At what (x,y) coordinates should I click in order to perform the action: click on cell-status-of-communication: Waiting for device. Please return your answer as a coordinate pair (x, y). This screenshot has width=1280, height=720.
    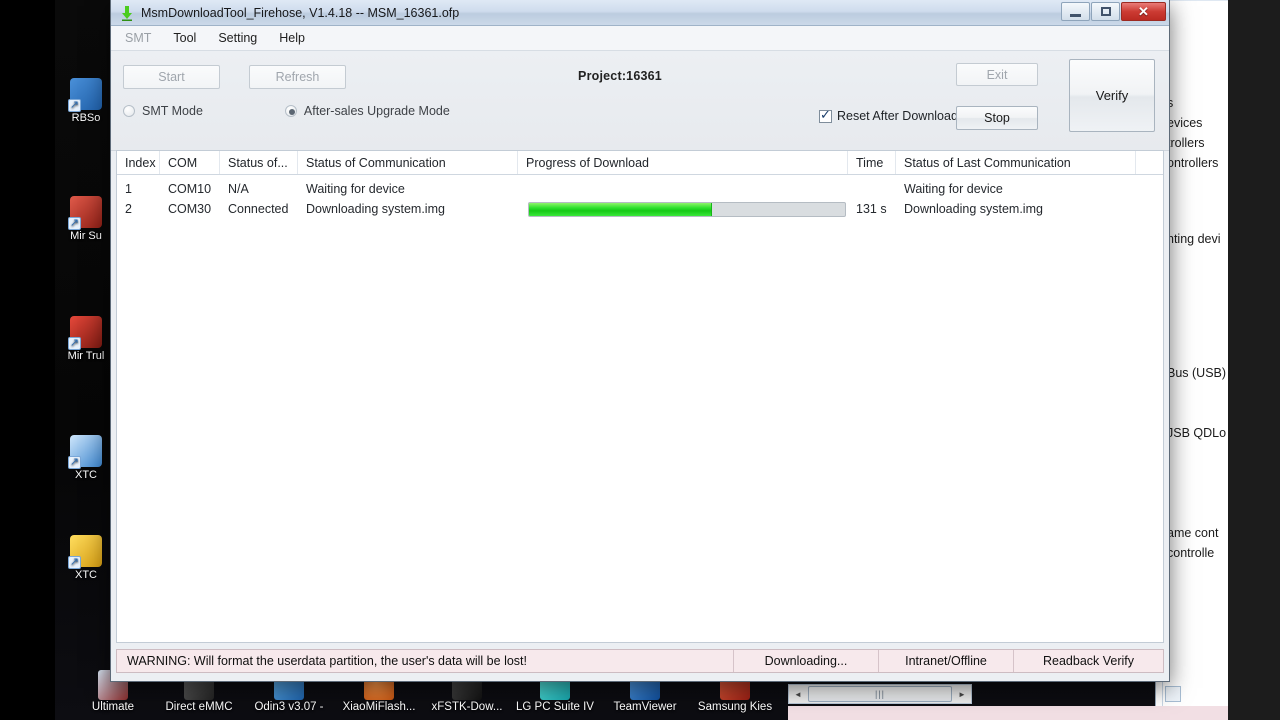
    Looking at the image, I should click on (355, 189).